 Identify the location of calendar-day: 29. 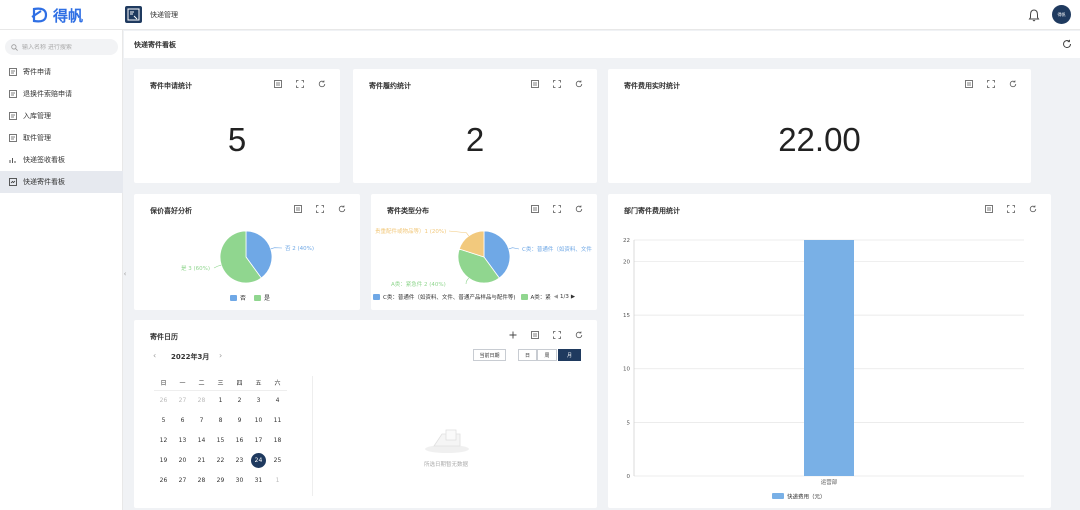
(220, 480).